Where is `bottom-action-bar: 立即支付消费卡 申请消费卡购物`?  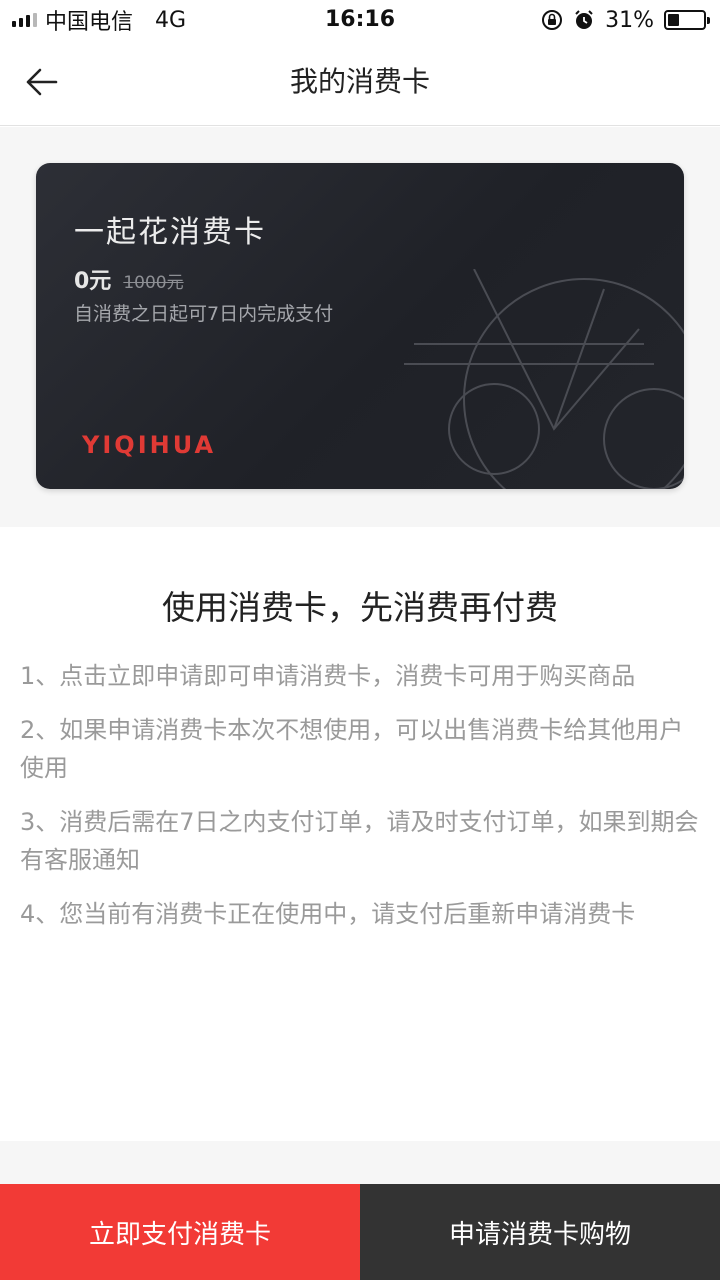
bottom-action-bar: 立即支付消费卡 申请消费卡购物 is located at coordinates (360, 1232).